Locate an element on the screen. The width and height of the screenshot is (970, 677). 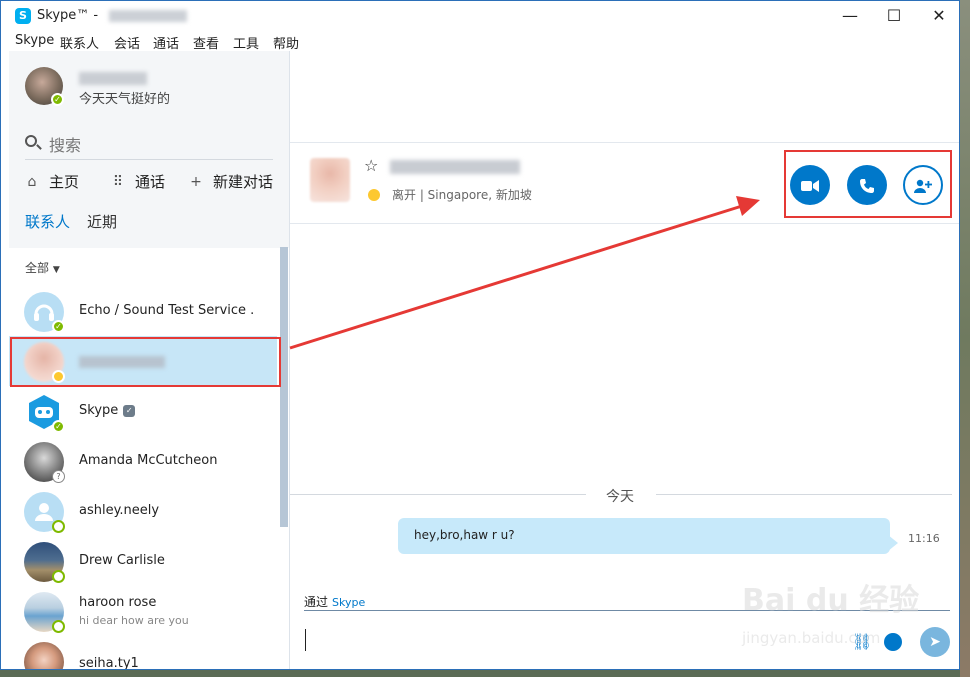
nav-home-label: 主页 is located at coordinates (64, 182).